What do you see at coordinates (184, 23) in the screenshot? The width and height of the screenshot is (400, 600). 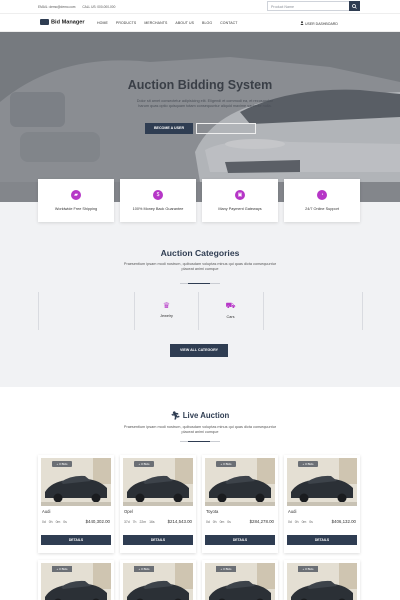 I see `nav-item-about: ABOUT US` at bounding box center [184, 23].